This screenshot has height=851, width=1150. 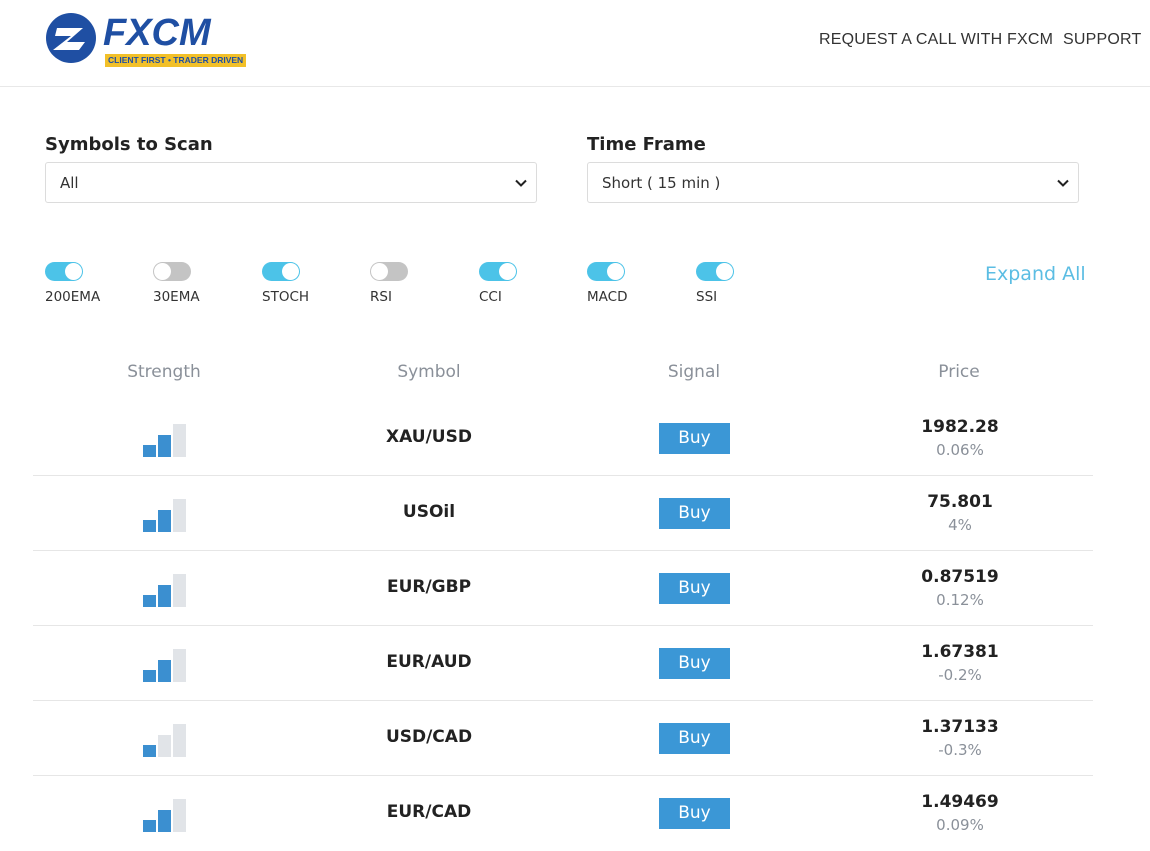 I want to click on toggle-label: RSI, so click(x=381, y=297).